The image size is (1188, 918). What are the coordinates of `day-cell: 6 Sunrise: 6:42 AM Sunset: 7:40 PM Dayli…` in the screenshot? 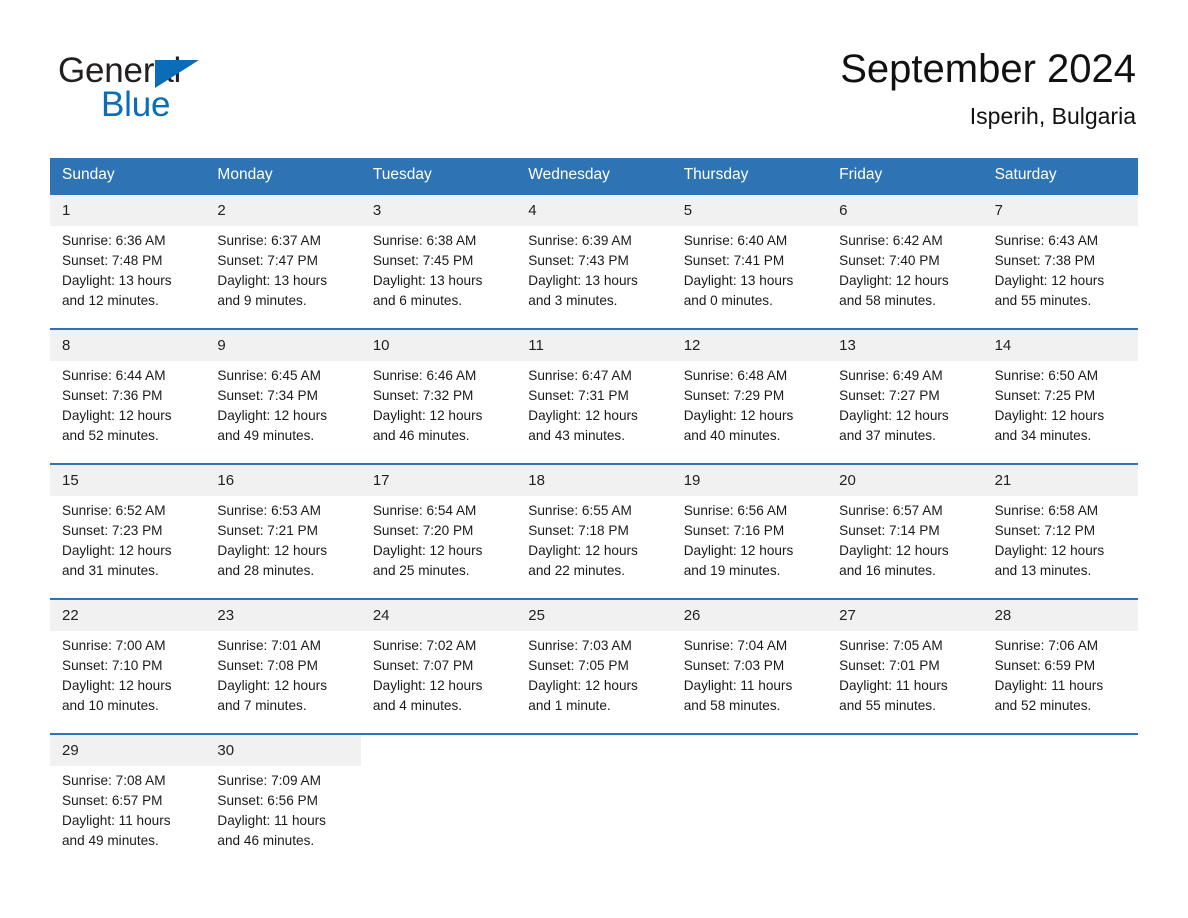 It's located at (905, 261).